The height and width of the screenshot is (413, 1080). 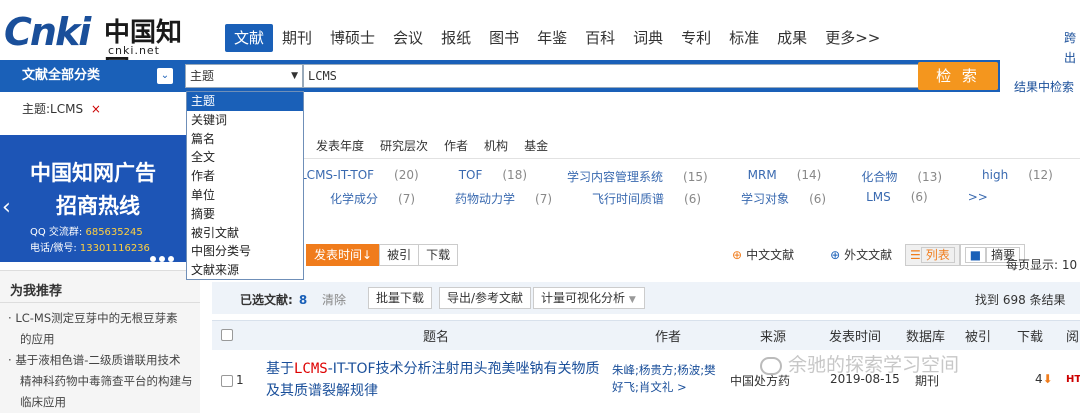 What do you see at coordinates (343, 255) in the screenshot?
I see `sort-by-date-button: 发表时间↓` at bounding box center [343, 255].